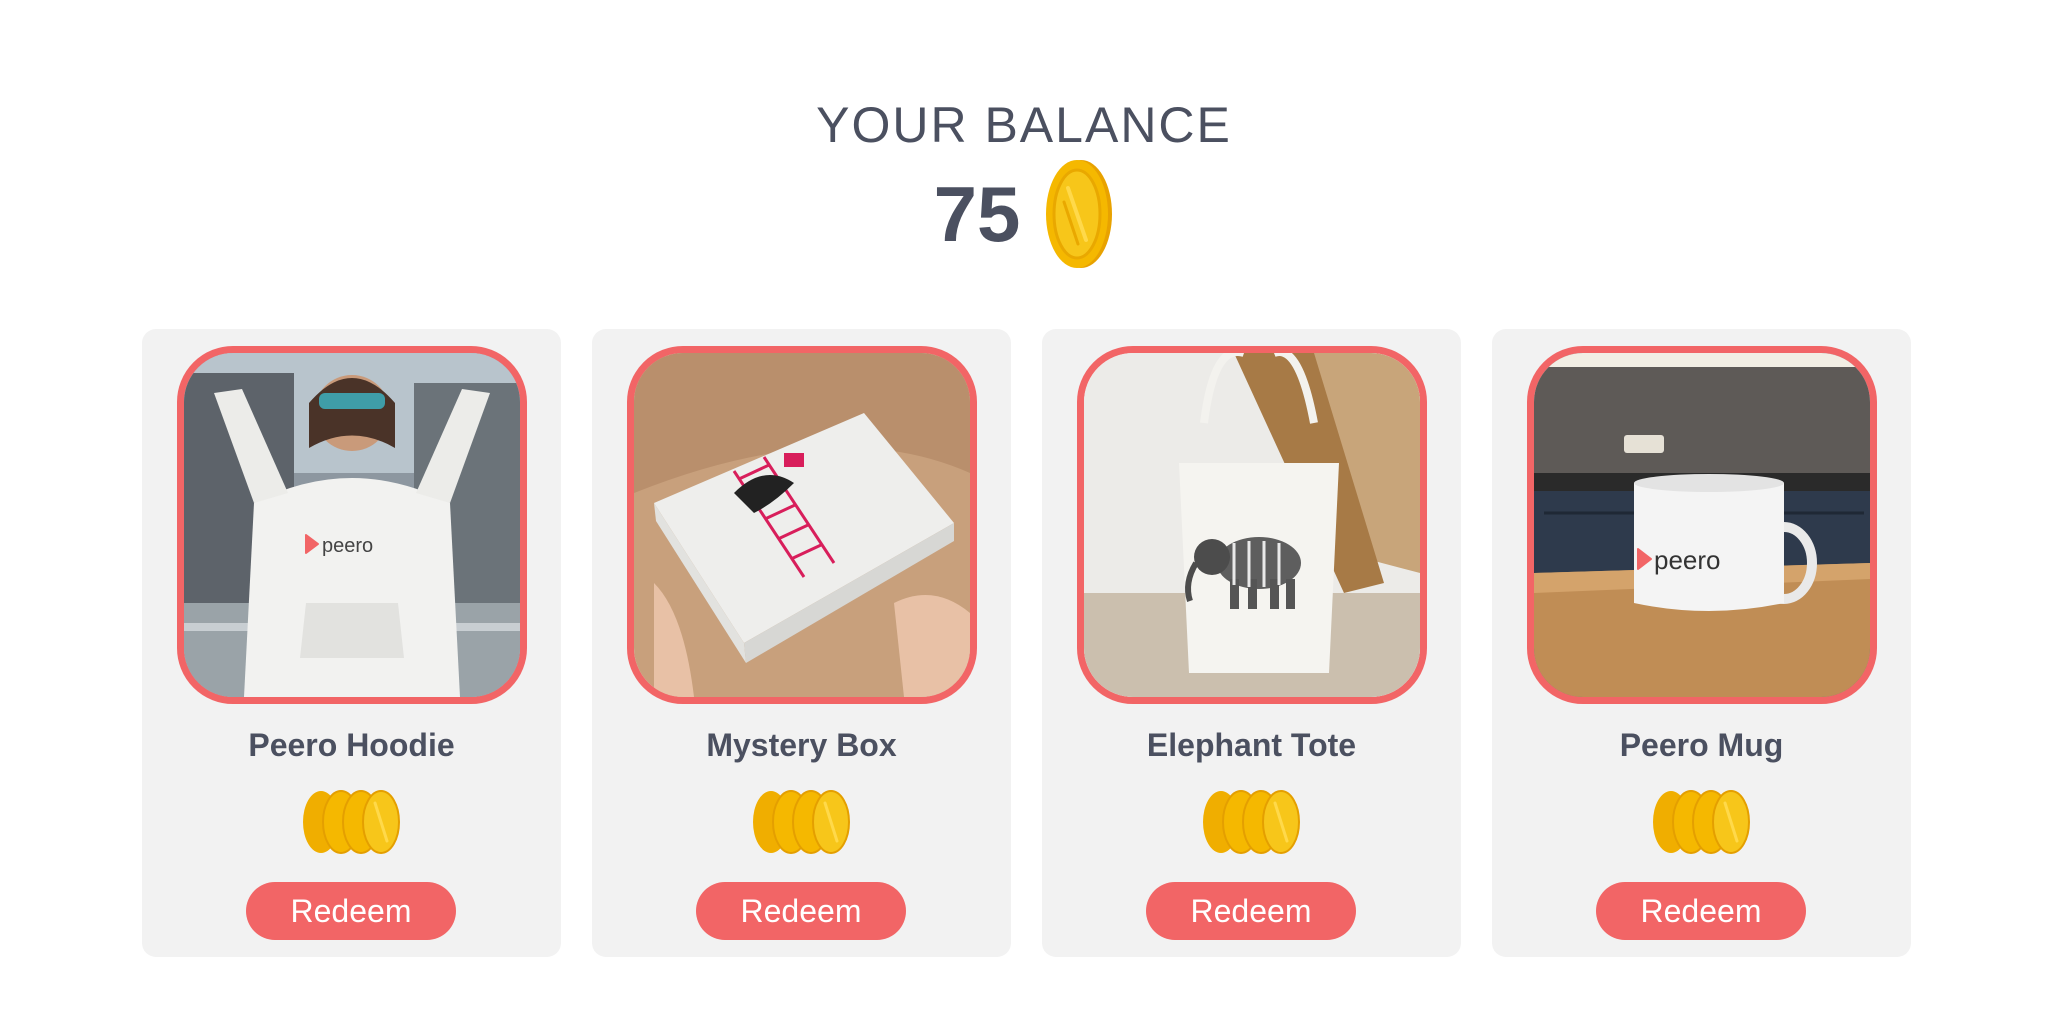 The width and height of the screenshot is (2048, 1024). Describe the element at coordinates (1702, 525) in the screenshot. I see `mug-photo: peero` at that location.